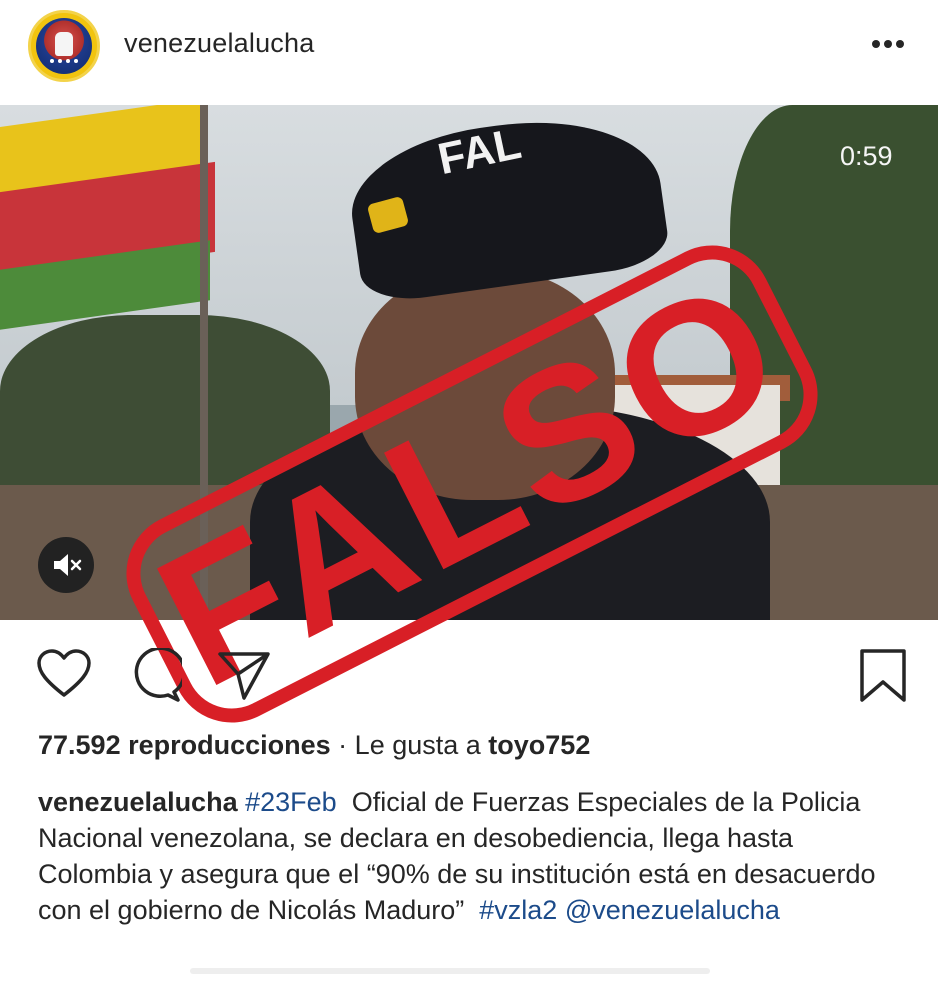 The image size is (938, 985). What do you see at coordinates (184, 745) in the screenshot?
I see `views-count: 77.592 reproducciones` at bounding box center [184, 745].